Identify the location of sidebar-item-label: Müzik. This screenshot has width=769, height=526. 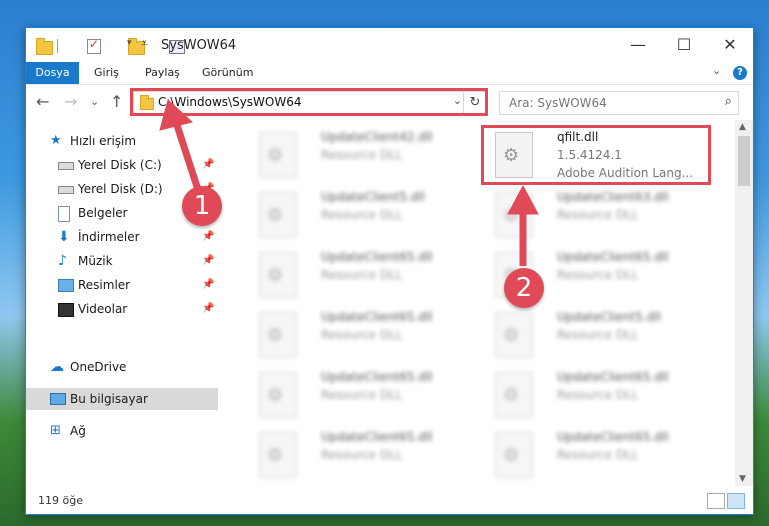
(95, 261).